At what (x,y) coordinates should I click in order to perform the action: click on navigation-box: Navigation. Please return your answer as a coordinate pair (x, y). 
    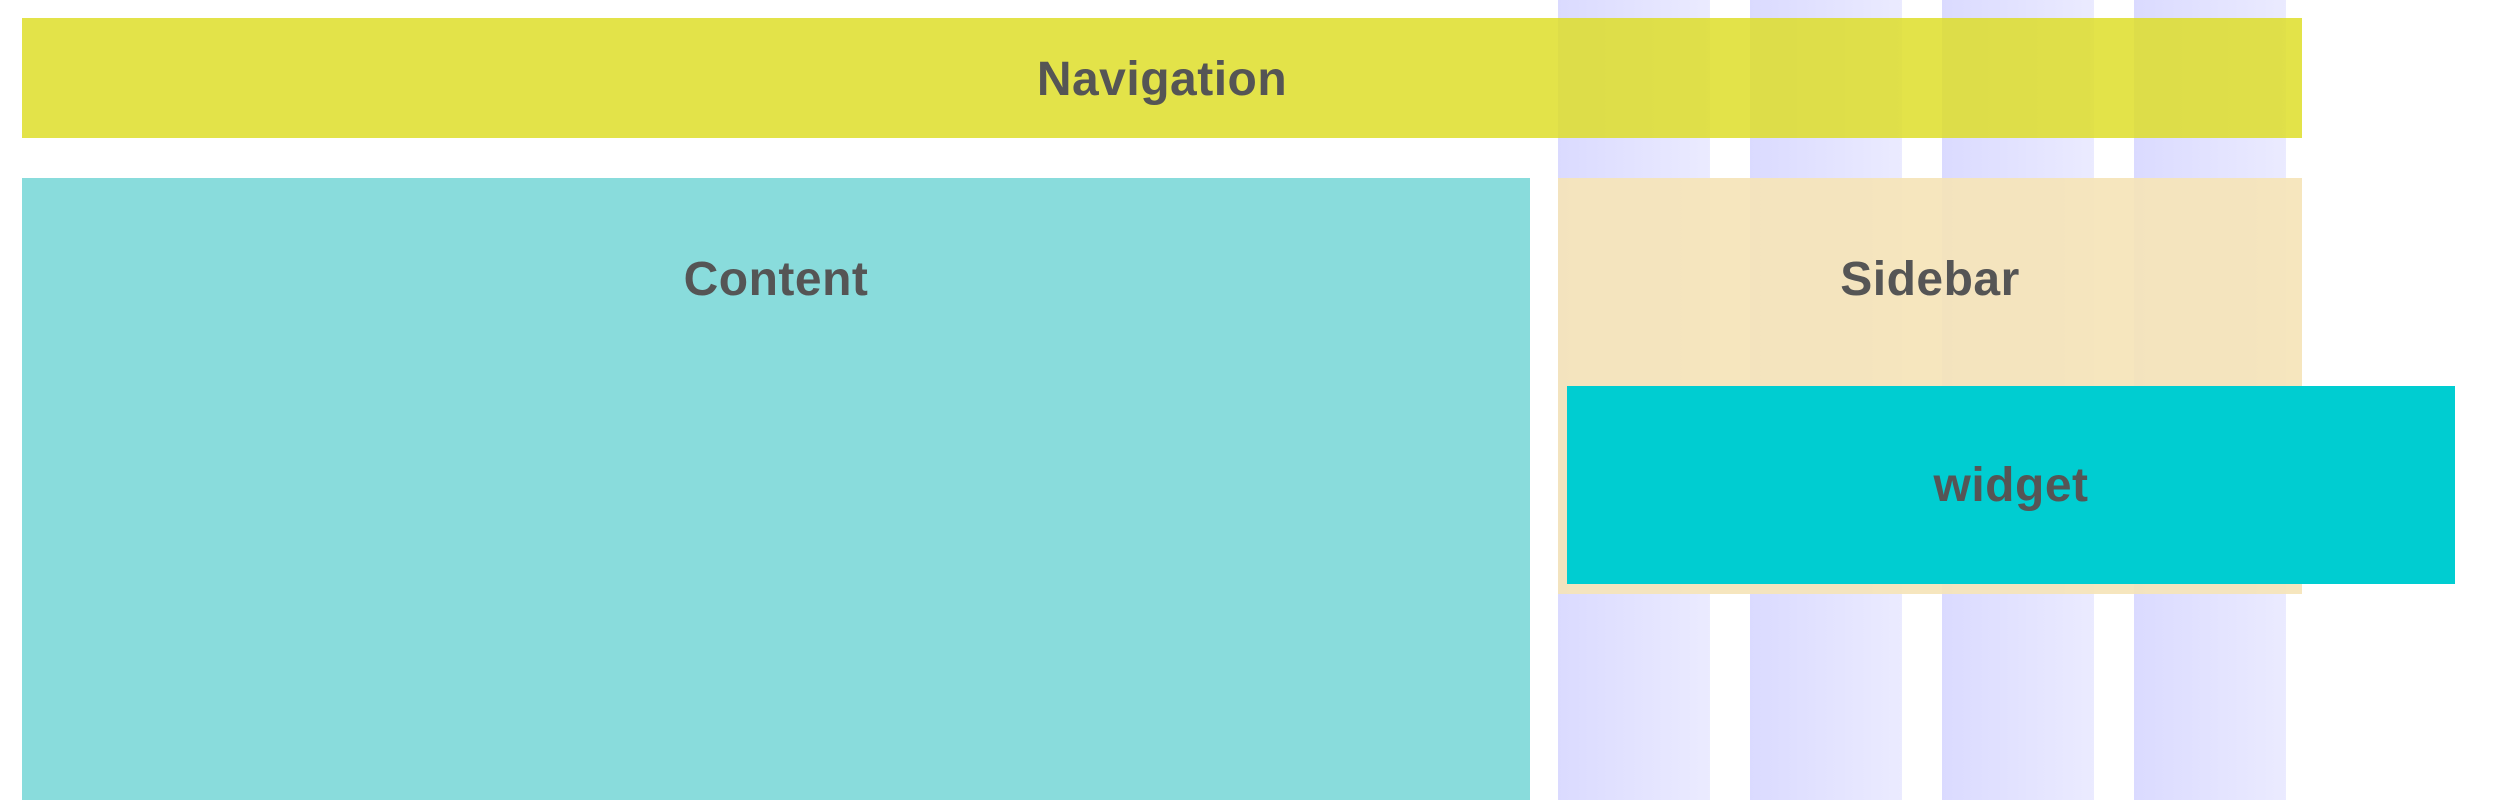
    Looking at the image, I should click on (1162, 78).